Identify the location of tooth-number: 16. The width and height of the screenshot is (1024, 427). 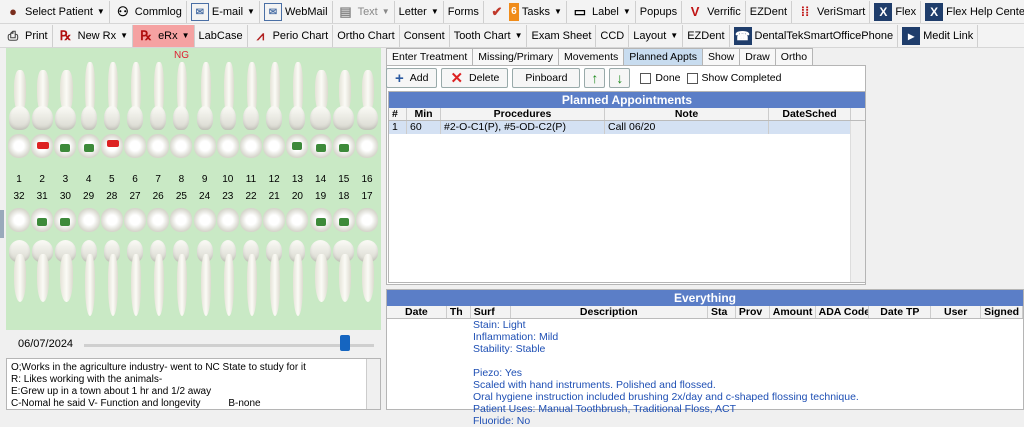
(367, 179).